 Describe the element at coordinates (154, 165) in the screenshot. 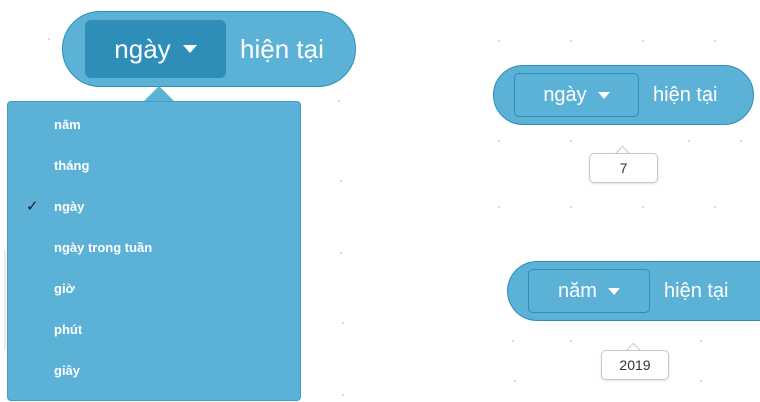

I see `menu-item-month: tháng` at that location.